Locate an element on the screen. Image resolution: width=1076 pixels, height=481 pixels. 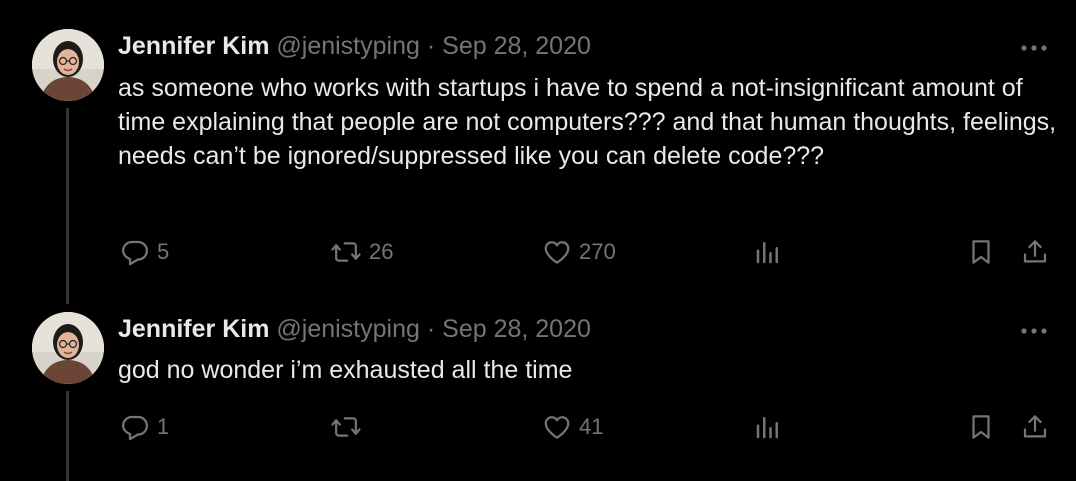
reply-button: 5 is located at coordinates (144, 252).